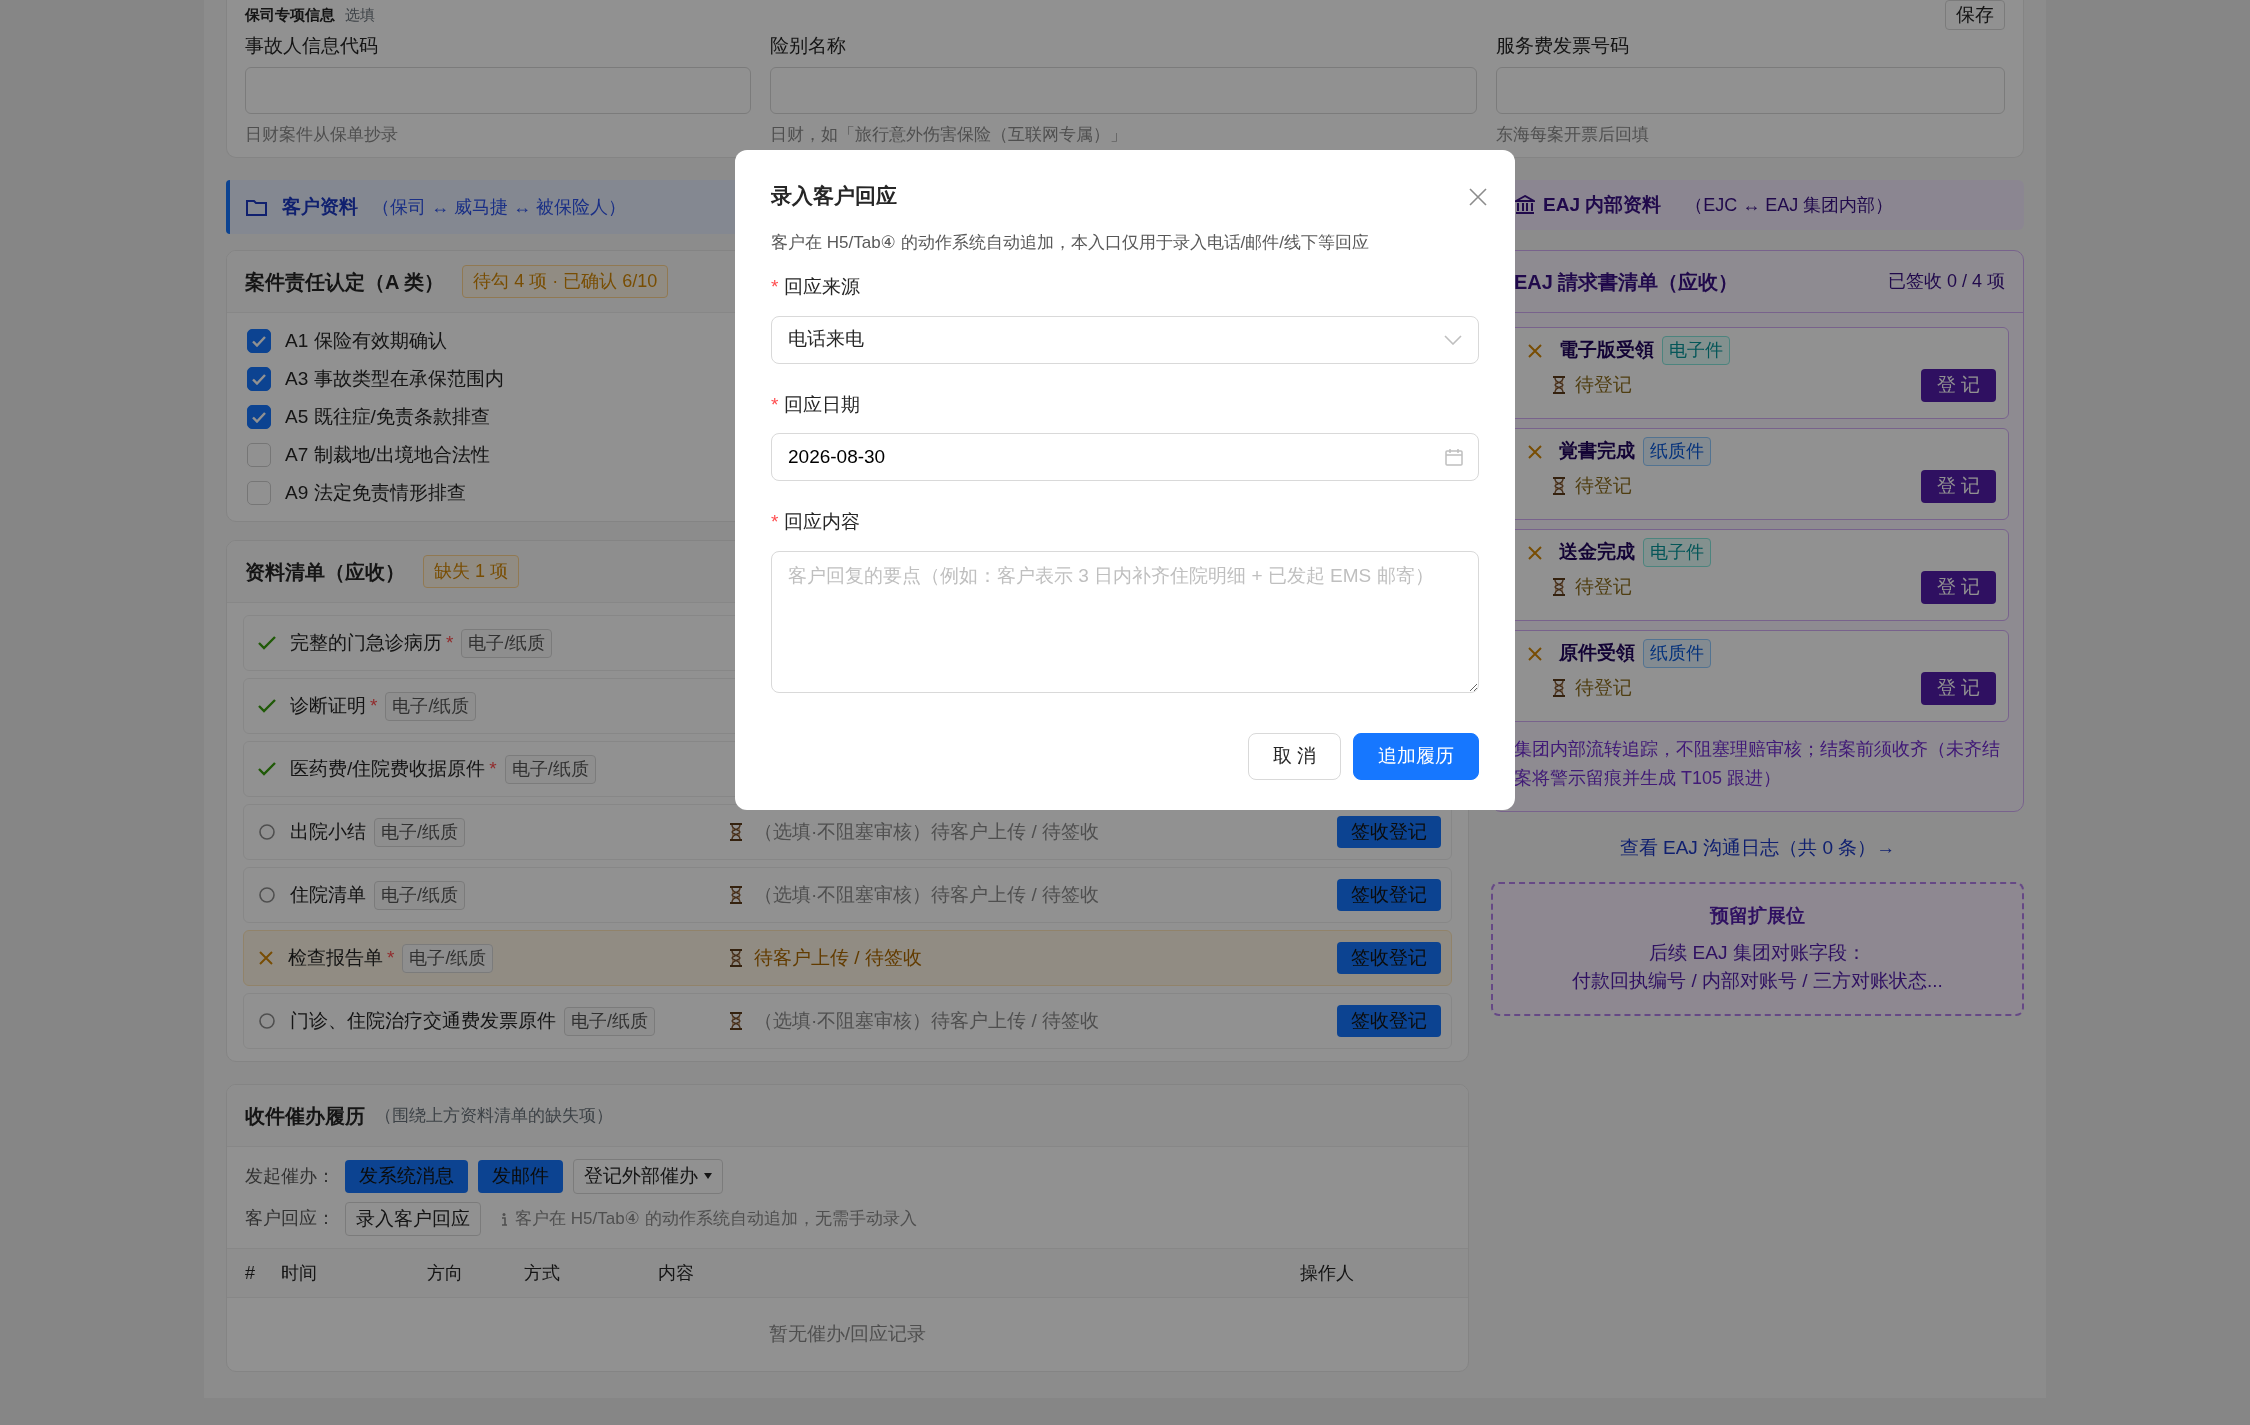  Describe the element at coordinates (1416, 756) in the screenshot. I see `submit-button: 追加履历` at that location.